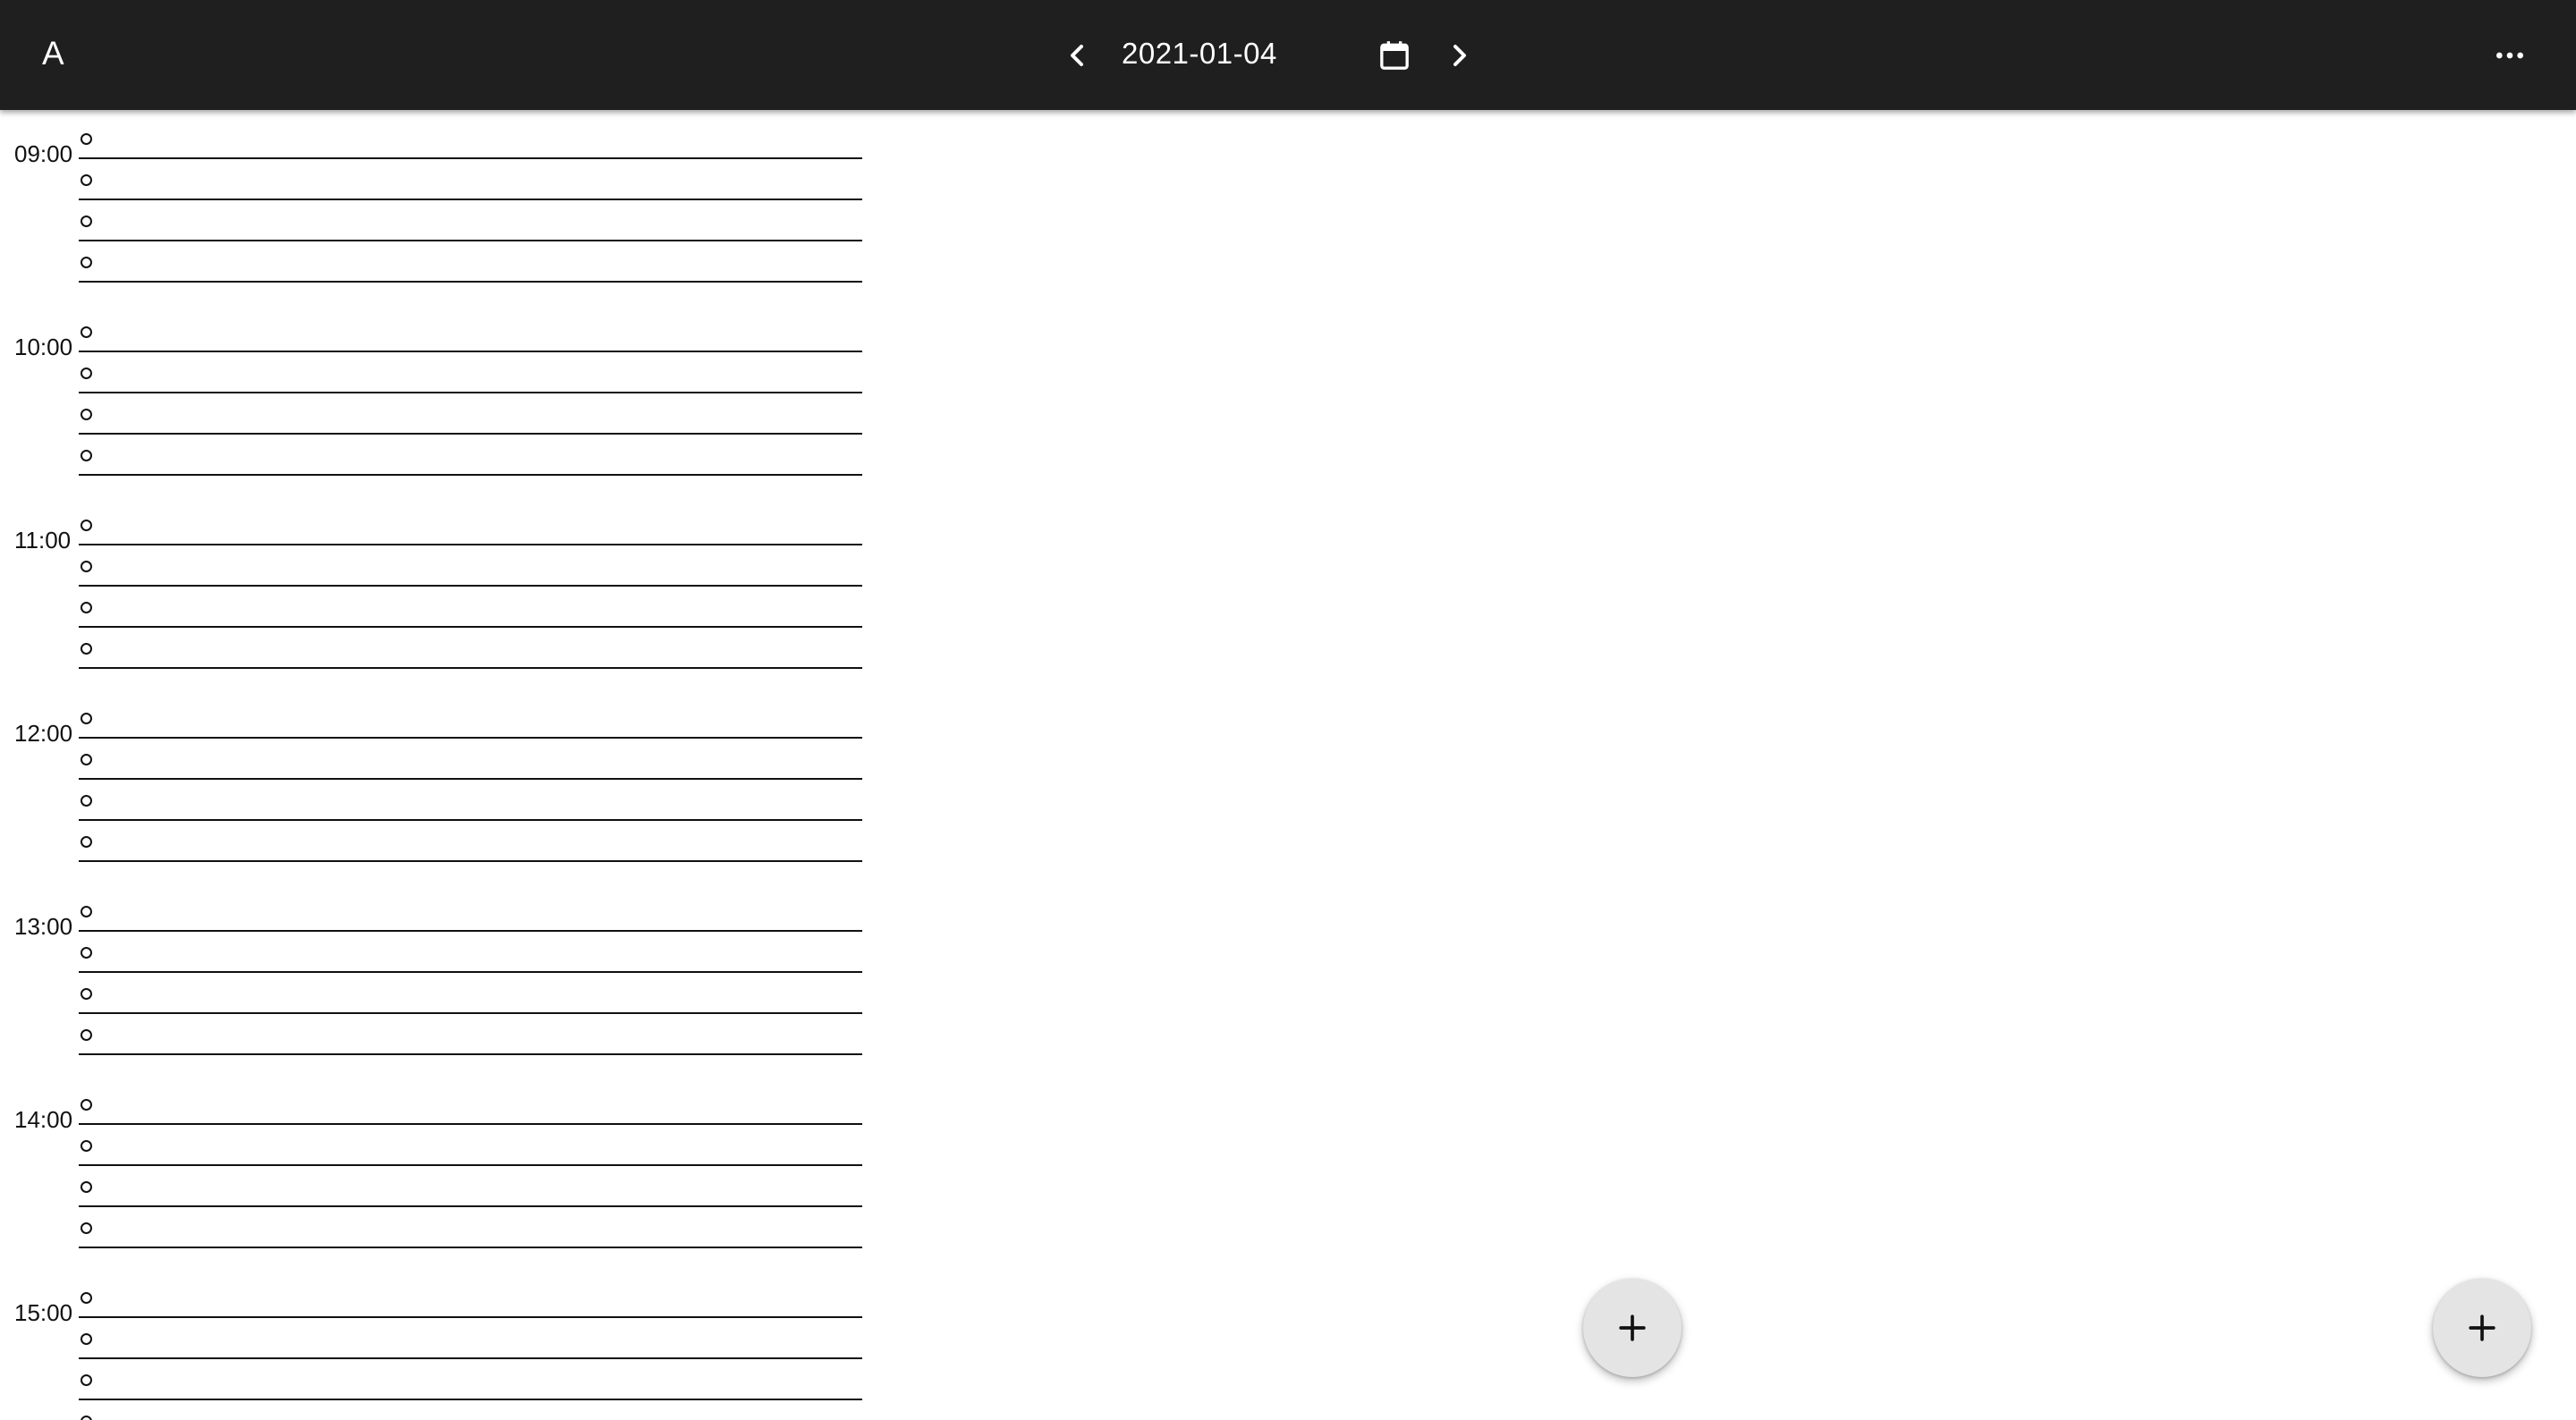  I want to click on calendar-button, so click(1394, 56).